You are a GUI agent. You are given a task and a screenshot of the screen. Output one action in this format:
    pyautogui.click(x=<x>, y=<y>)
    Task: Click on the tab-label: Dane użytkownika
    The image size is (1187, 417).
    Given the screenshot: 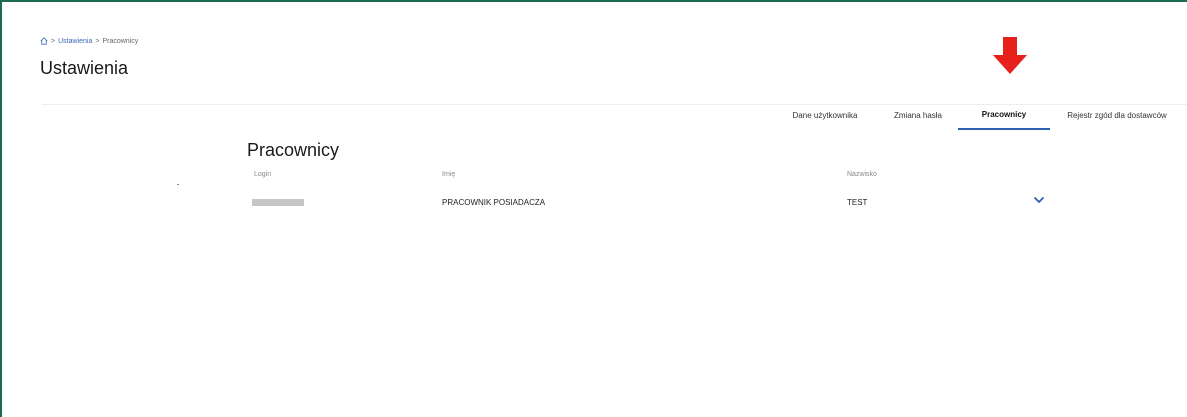 What is the action you would take?
    pyautogui.click(x=825, y=115)
    